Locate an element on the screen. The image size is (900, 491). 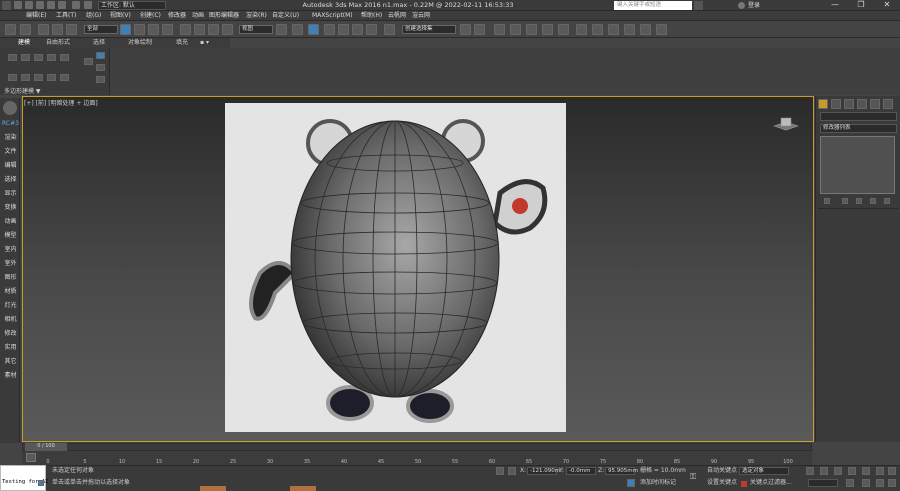
modifier-list-select: 修改器列表 is located at coordinates (858, 128).